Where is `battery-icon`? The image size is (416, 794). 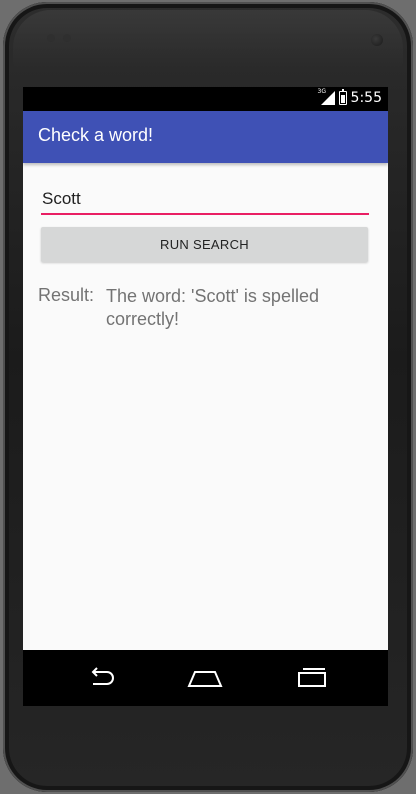 battery-icon is located at coordinates (342, 97).